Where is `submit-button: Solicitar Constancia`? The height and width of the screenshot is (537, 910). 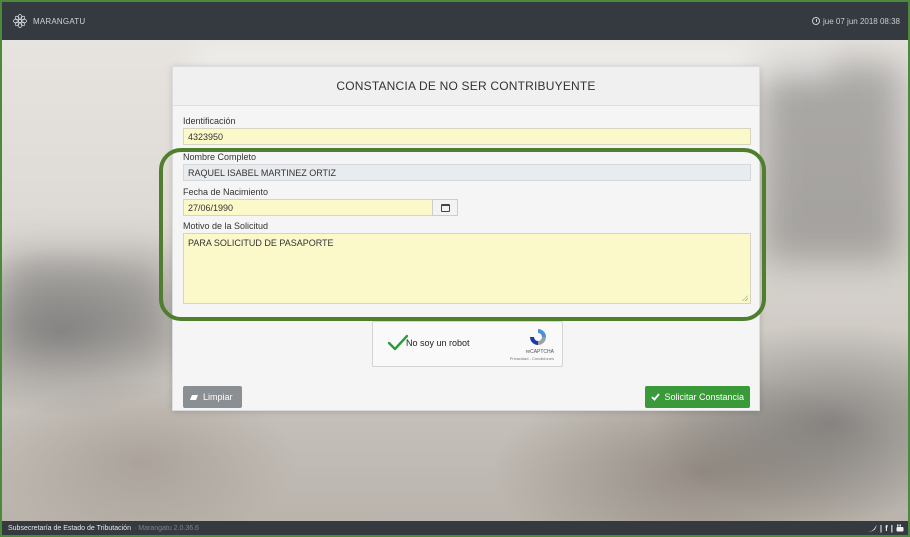
submit-button: Solicitar Constancia is located at coordinates (697, 397).